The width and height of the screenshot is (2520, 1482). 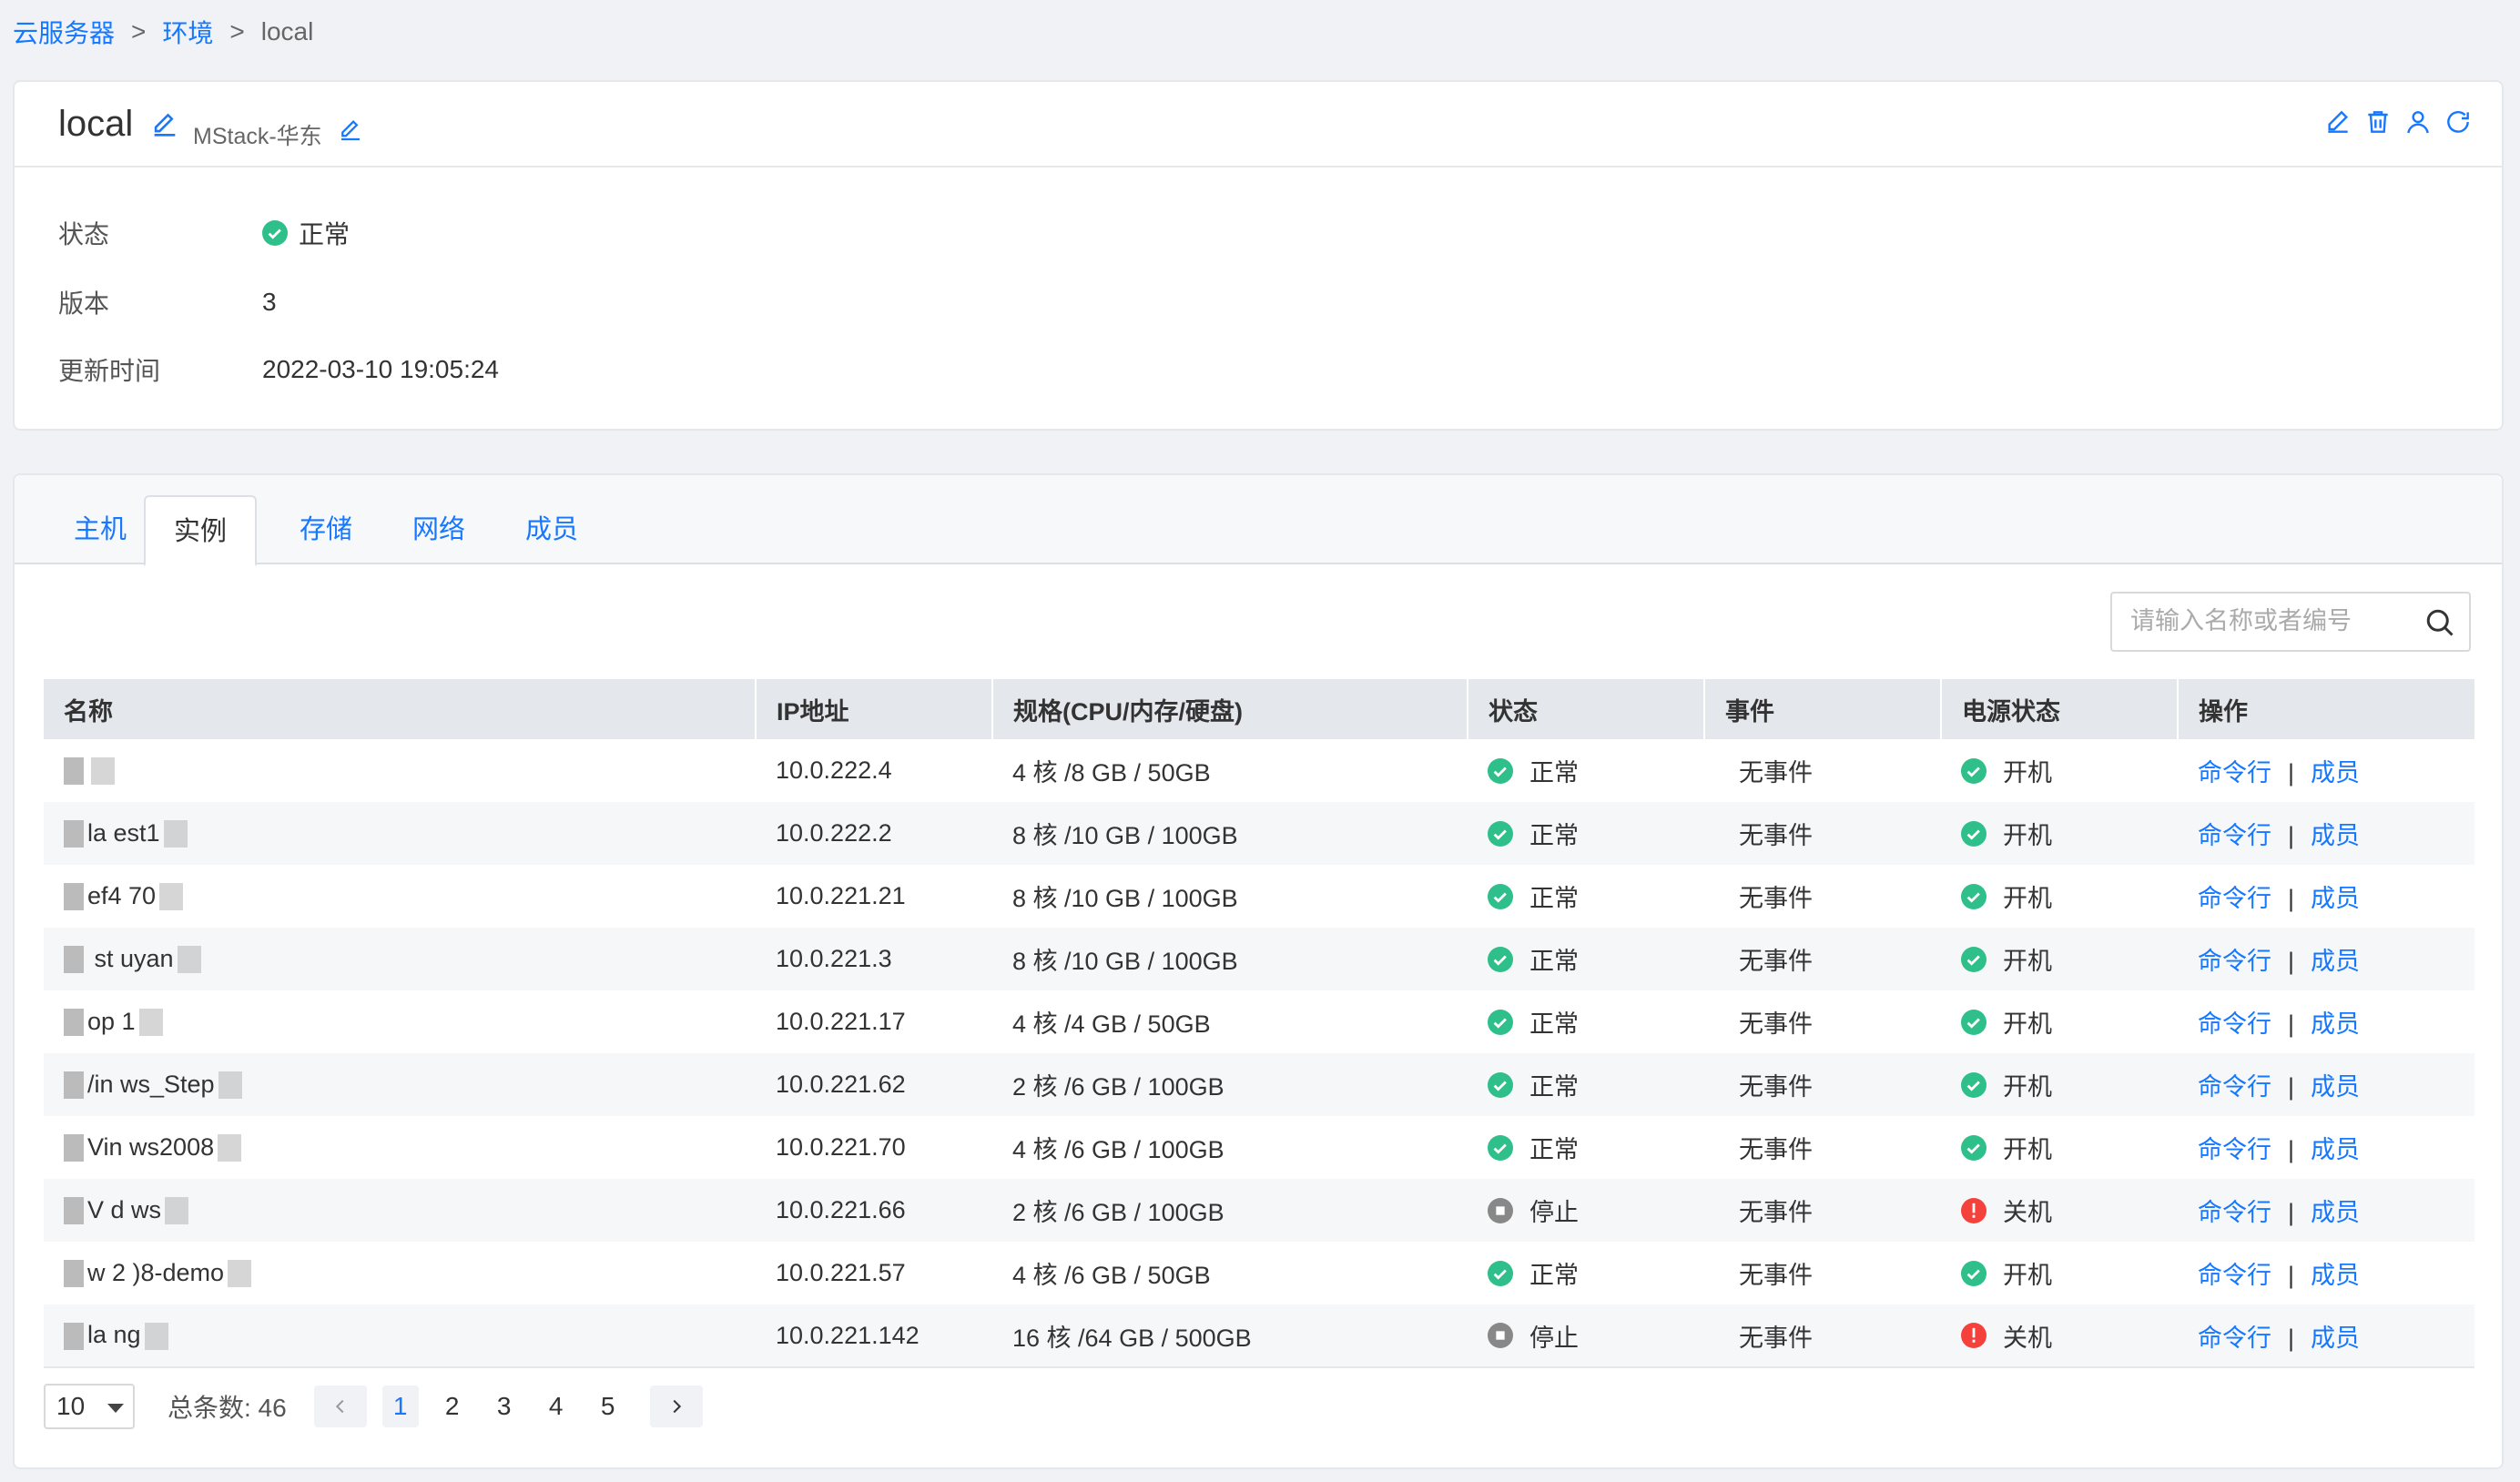 What do you see at coordinates (452, 1406) in the screenshot?
I see `page-2: 2` at bounding box center [452, 1406].